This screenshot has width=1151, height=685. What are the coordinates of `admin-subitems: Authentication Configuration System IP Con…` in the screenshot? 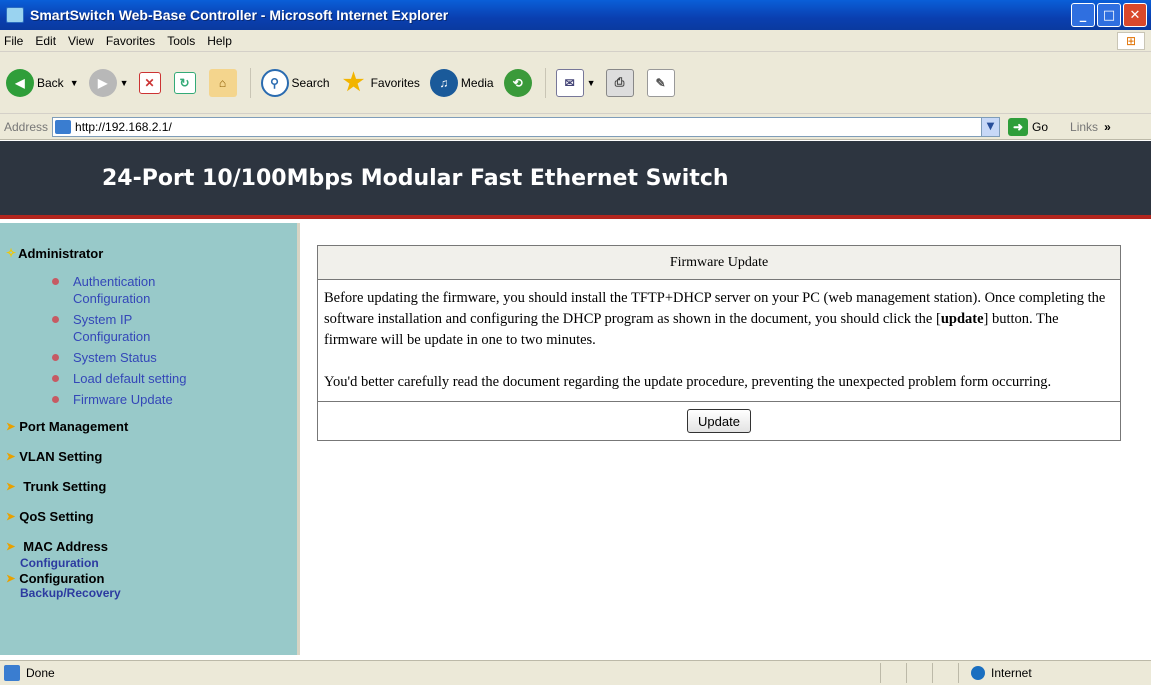 It's located at (148, 340).